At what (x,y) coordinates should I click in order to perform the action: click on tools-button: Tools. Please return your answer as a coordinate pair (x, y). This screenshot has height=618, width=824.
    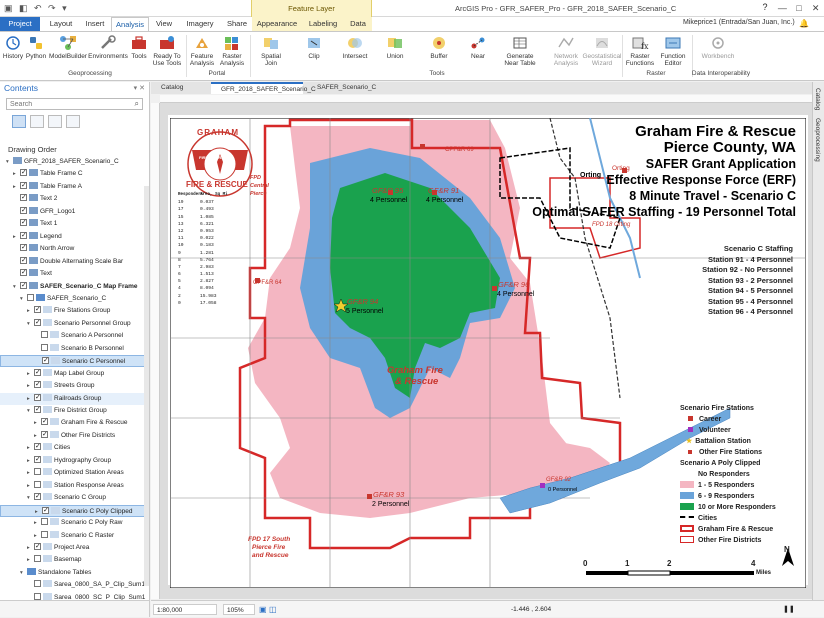
    Looking at the image, I should click on (139, 47).